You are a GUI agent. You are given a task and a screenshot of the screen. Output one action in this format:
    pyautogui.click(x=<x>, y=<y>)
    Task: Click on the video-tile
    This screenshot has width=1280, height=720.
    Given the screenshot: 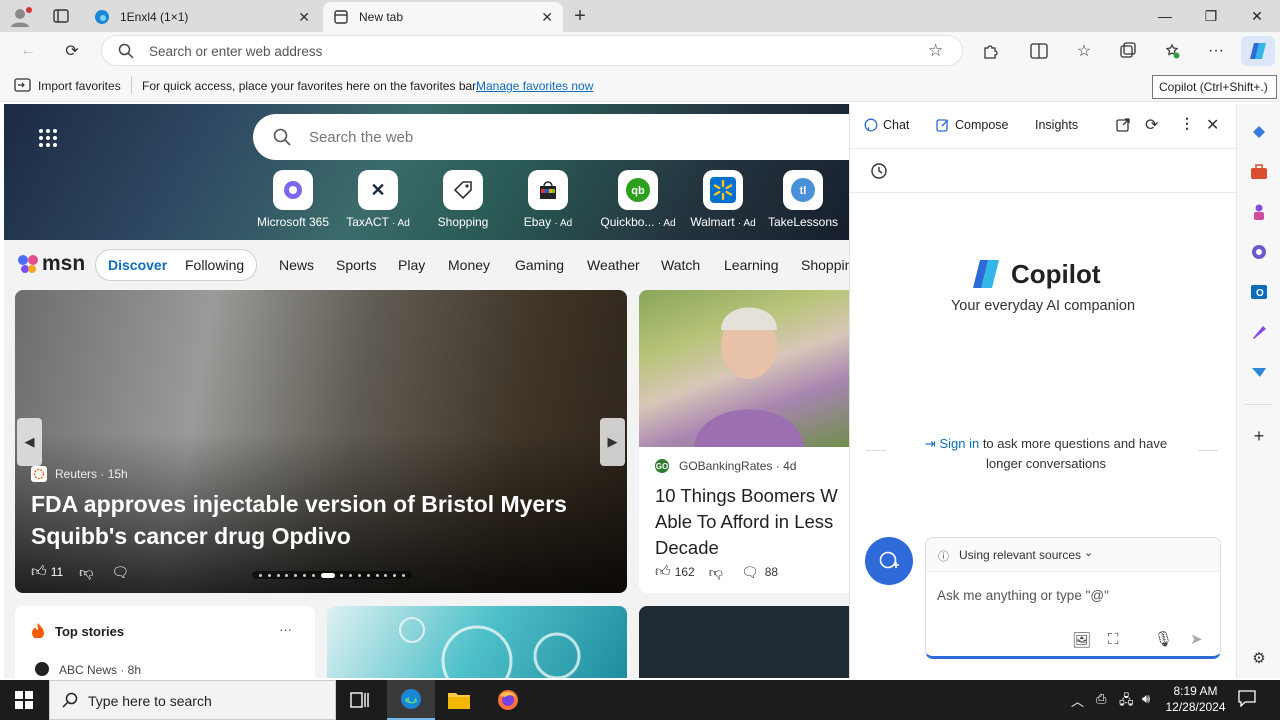 What is the action you would take?
    pyautogui.click(x=744, y=642)
    